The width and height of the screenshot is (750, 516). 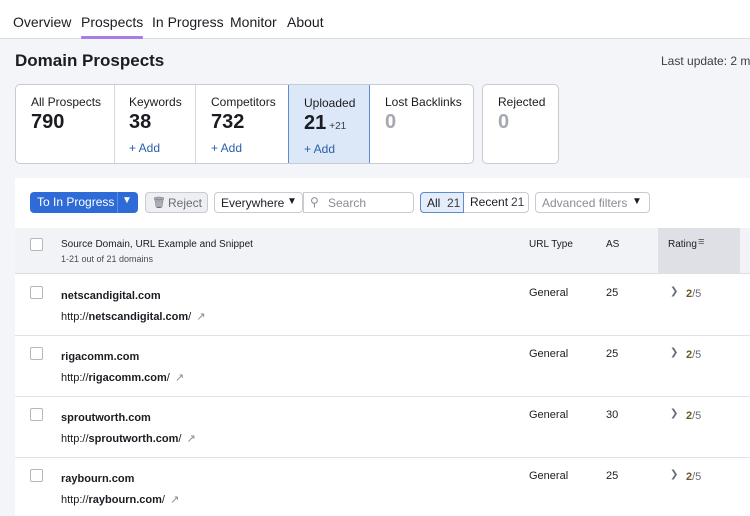 What do you see at coordinates (319, 149) in the screenshot?
I see `add-uploaded-link: + Add` at bounding box center [319, 149].